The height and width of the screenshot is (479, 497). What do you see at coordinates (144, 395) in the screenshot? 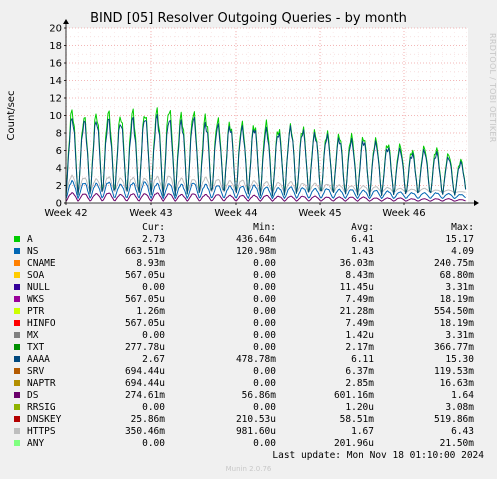
I see `legend-cur: 274.61m` at bounding box center [144, 395].